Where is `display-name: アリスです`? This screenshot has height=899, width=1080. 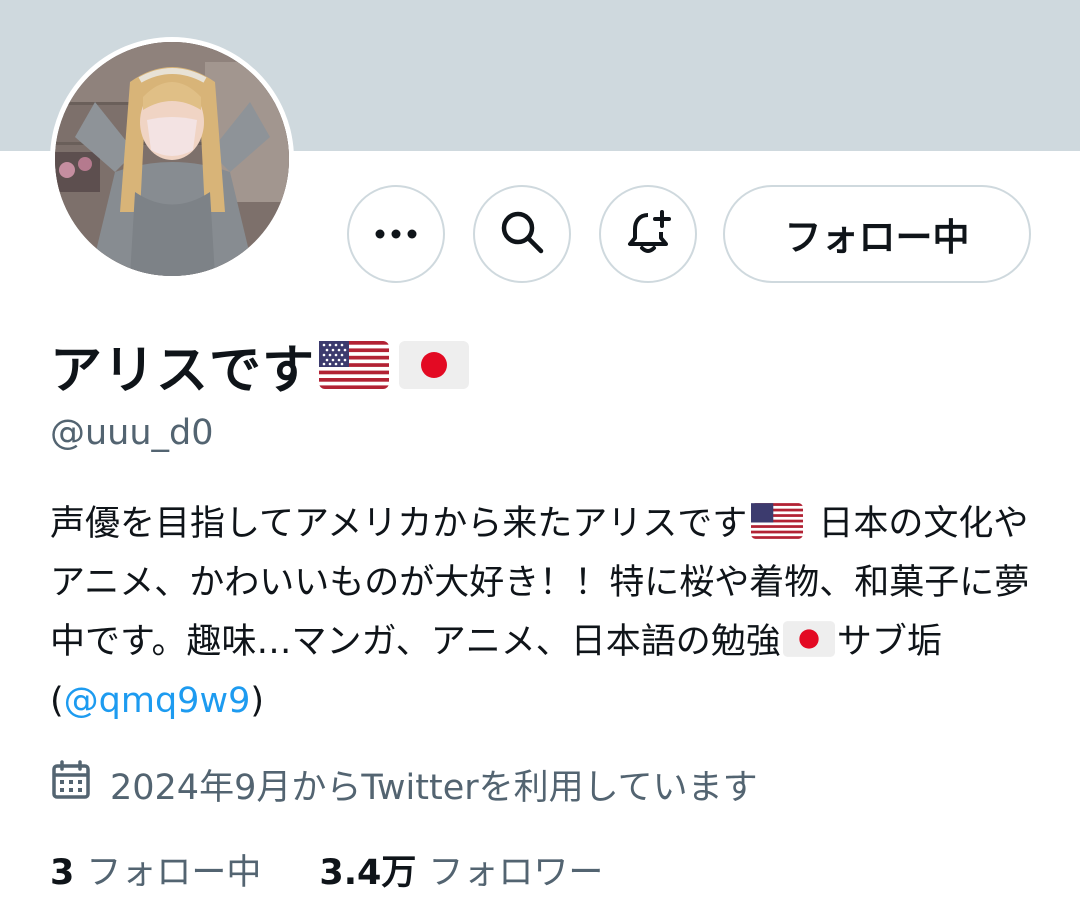
display-name: アリスです is located at coordinates (183, 370).